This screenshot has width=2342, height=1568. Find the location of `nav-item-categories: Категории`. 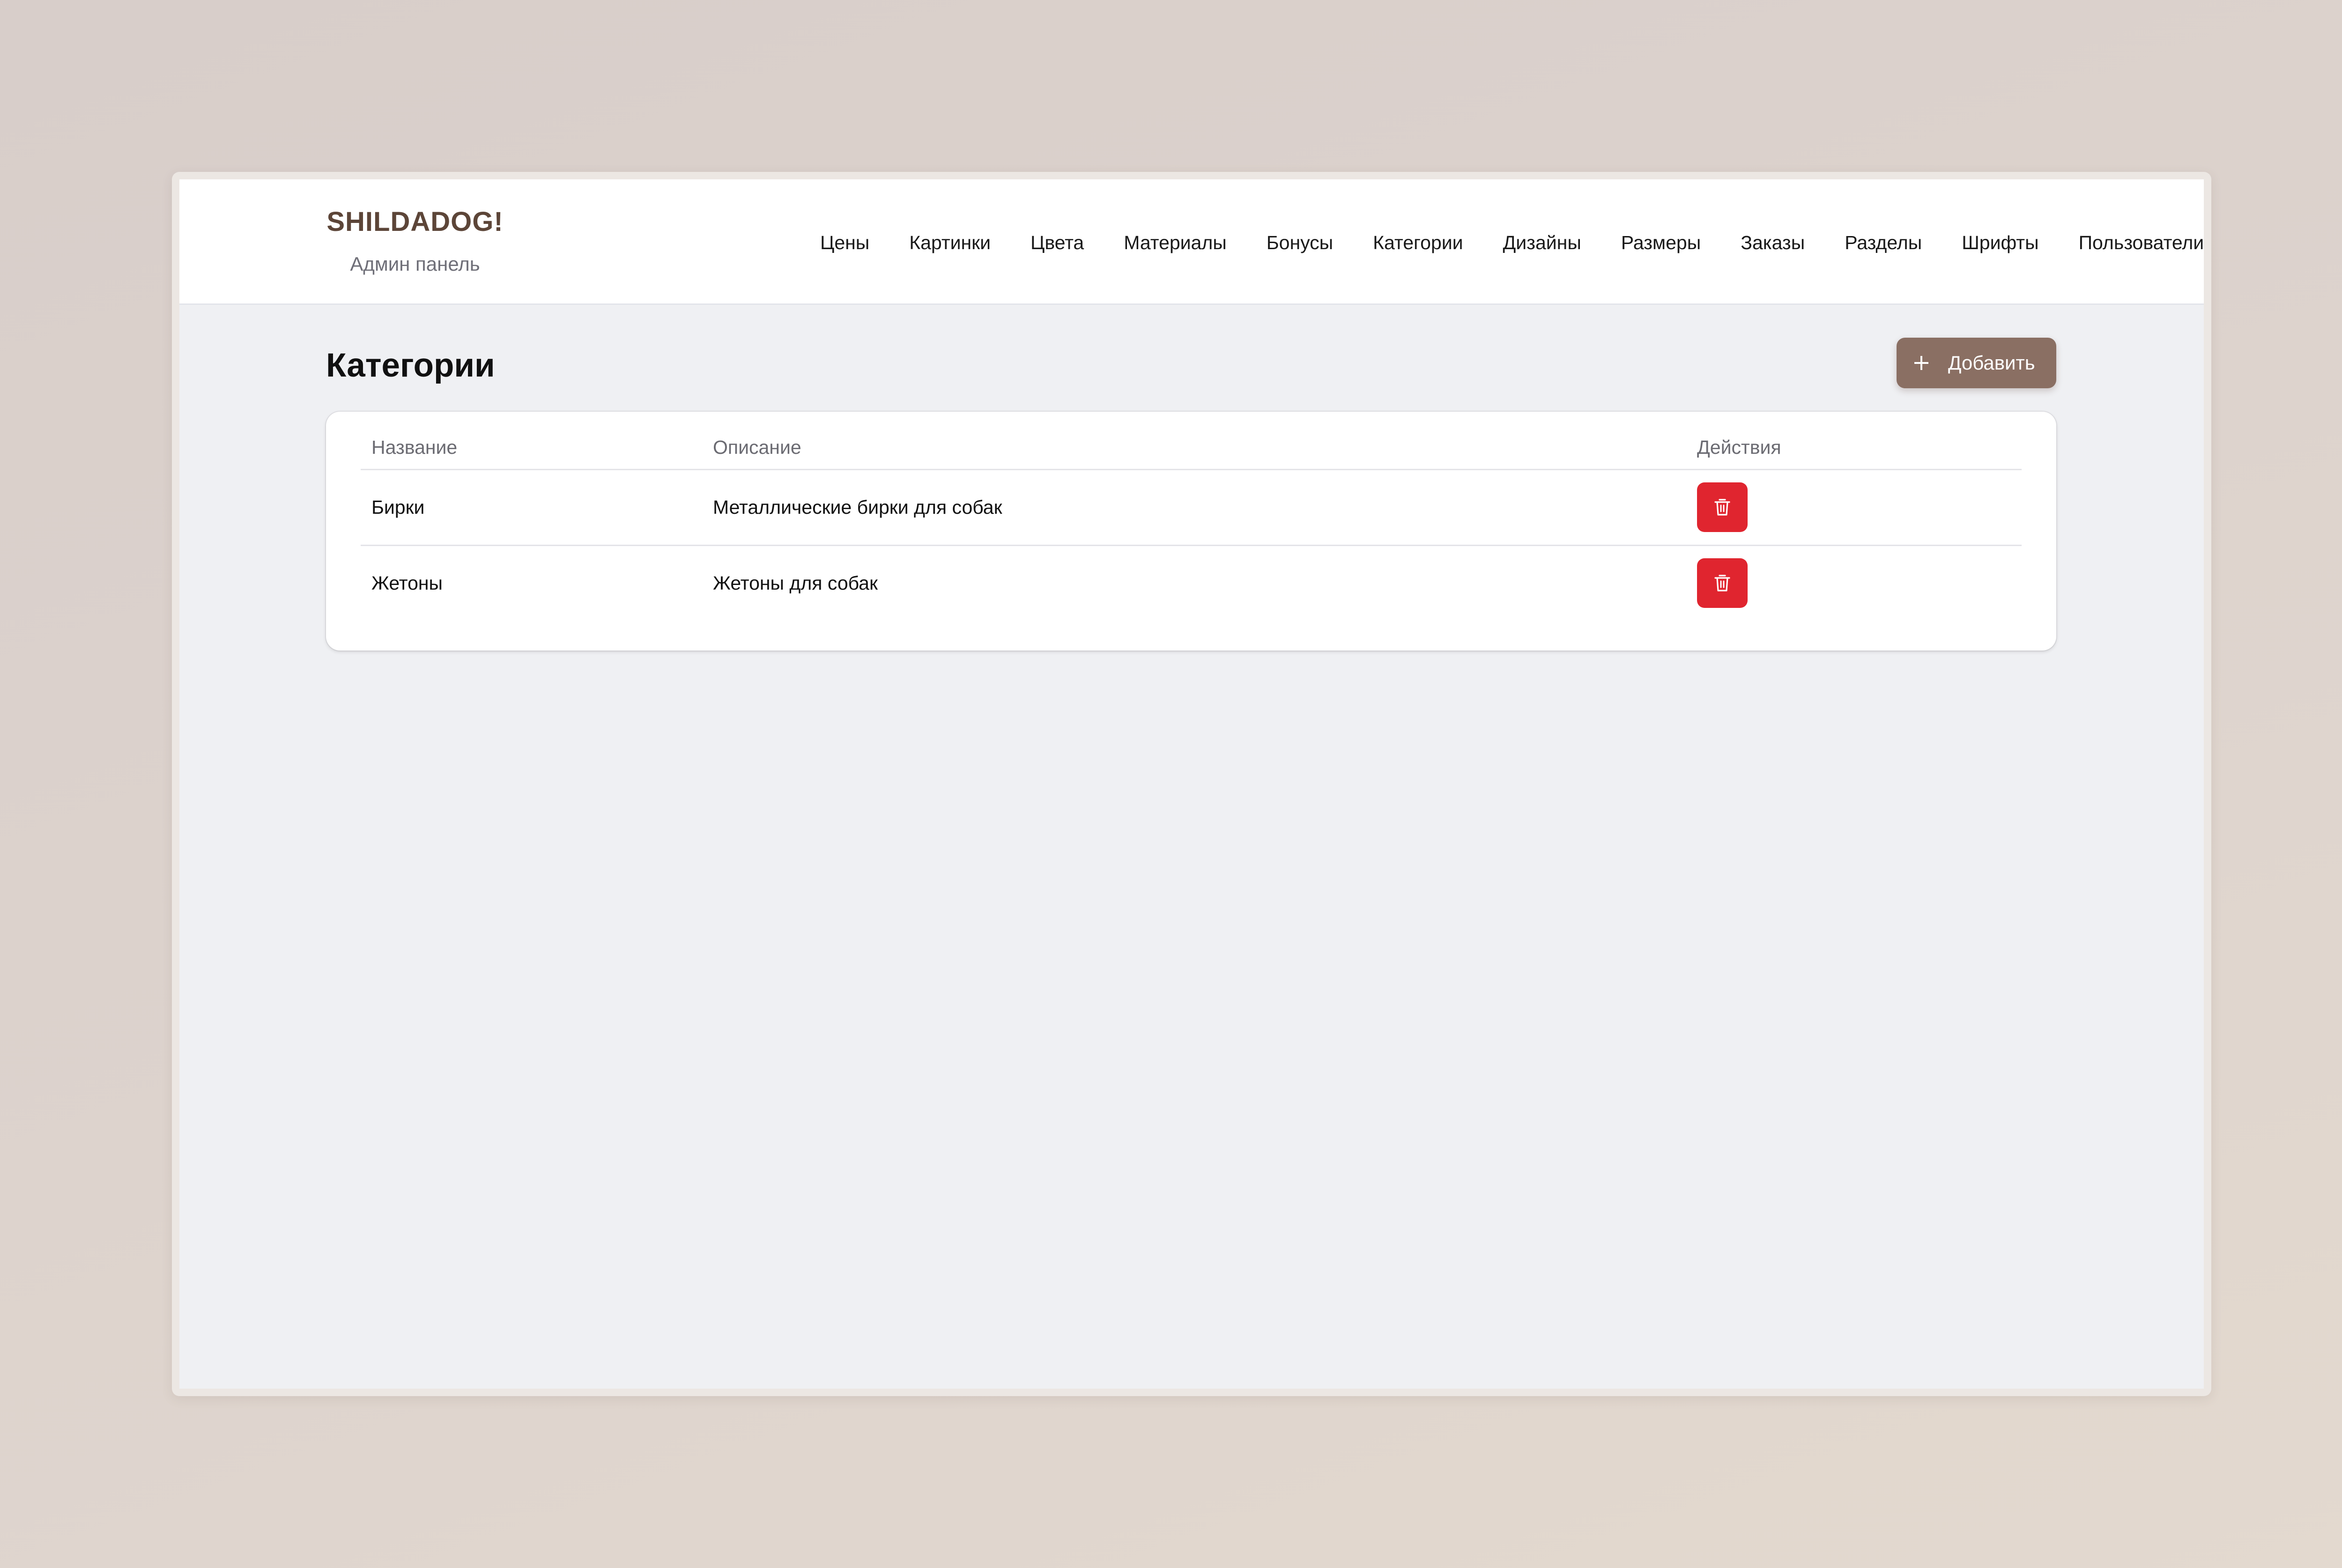

nav-item-categories: Категории is located at coordinates (1418, 243).